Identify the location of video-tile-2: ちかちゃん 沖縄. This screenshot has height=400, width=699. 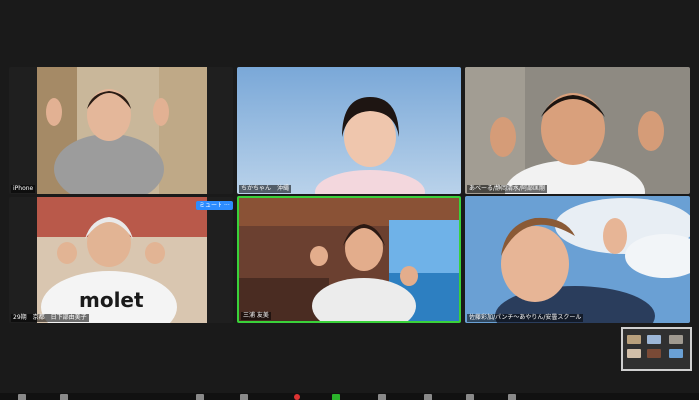
(349, 130).